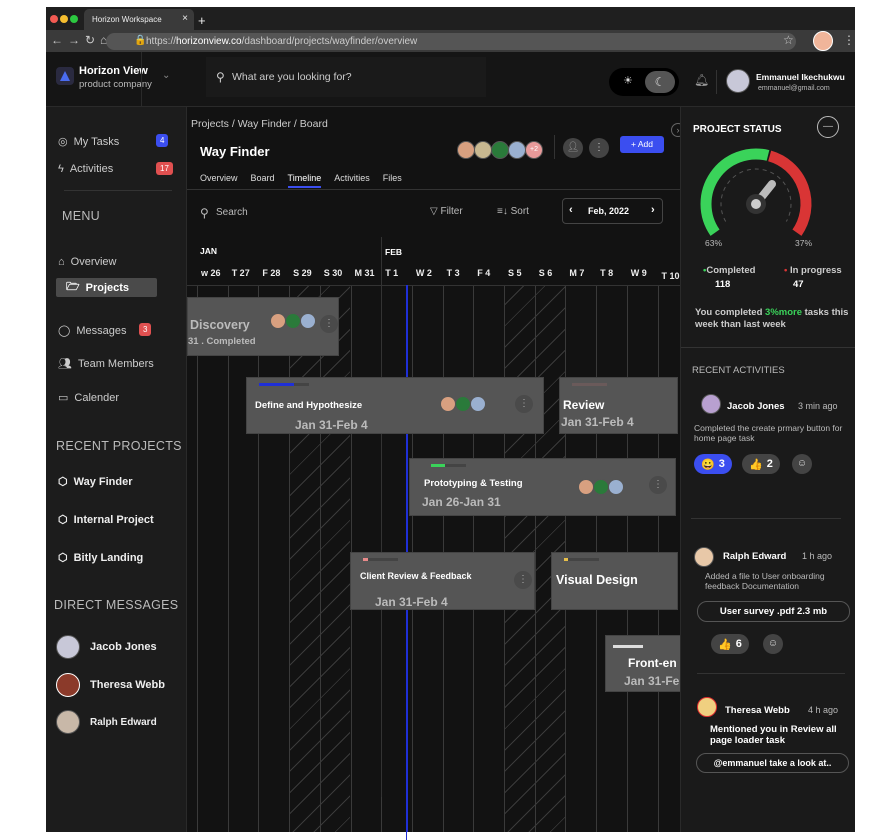  Describe the element at coordinates (304, 180) in the screenshot. I see `tab-timeline: Timeline` at that location.